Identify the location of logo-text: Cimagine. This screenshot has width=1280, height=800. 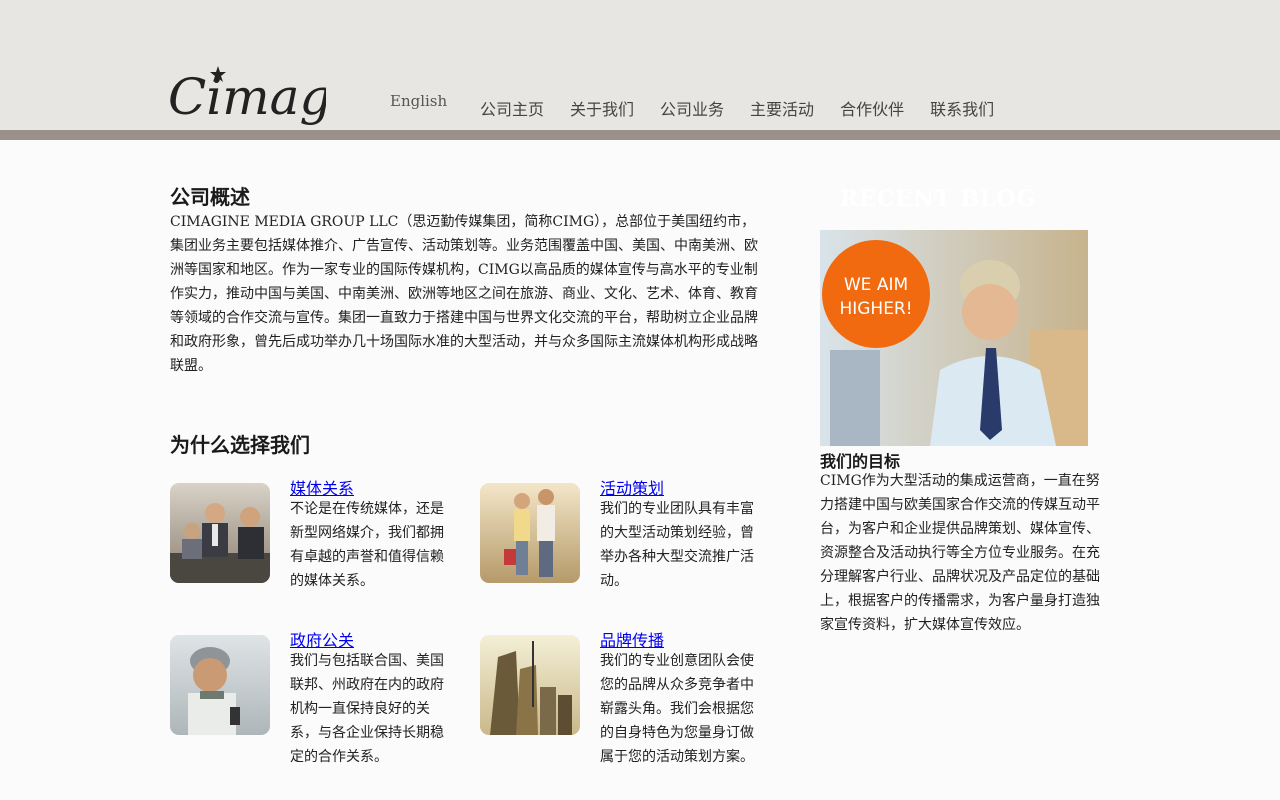
(247, 97).